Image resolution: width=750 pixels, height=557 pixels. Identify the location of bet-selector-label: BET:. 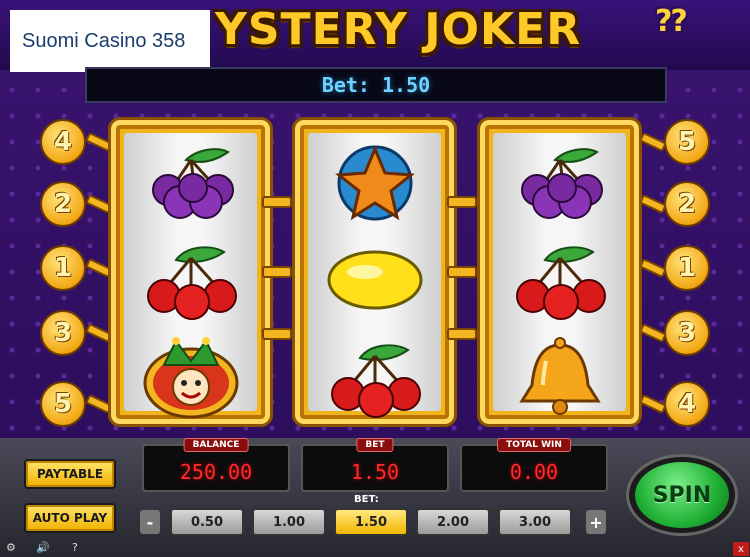
(366, 499).